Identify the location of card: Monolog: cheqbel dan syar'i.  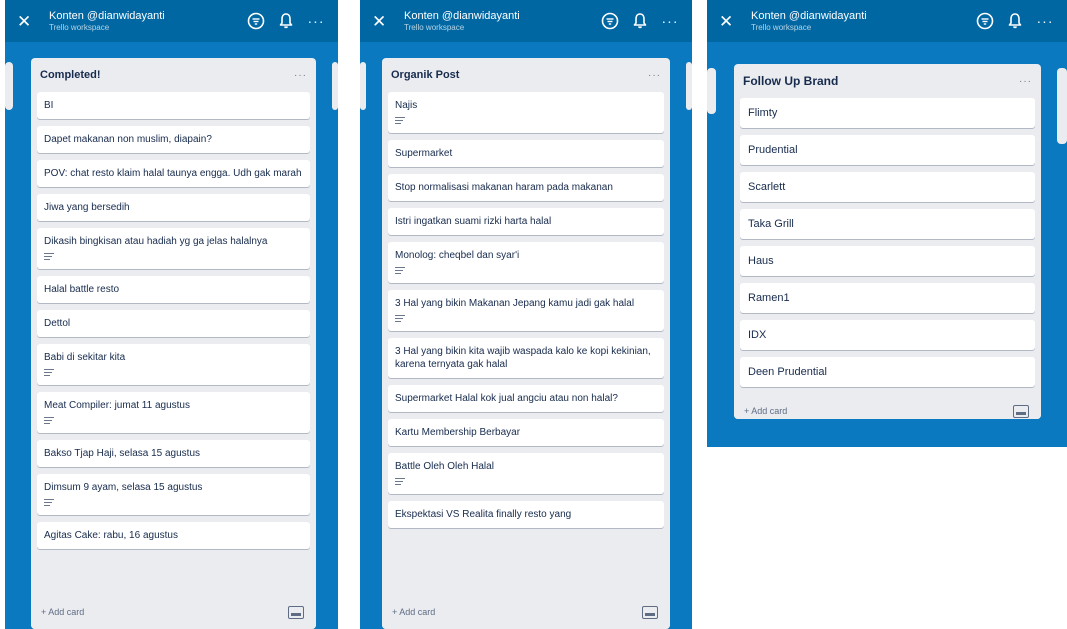
(526, 262).